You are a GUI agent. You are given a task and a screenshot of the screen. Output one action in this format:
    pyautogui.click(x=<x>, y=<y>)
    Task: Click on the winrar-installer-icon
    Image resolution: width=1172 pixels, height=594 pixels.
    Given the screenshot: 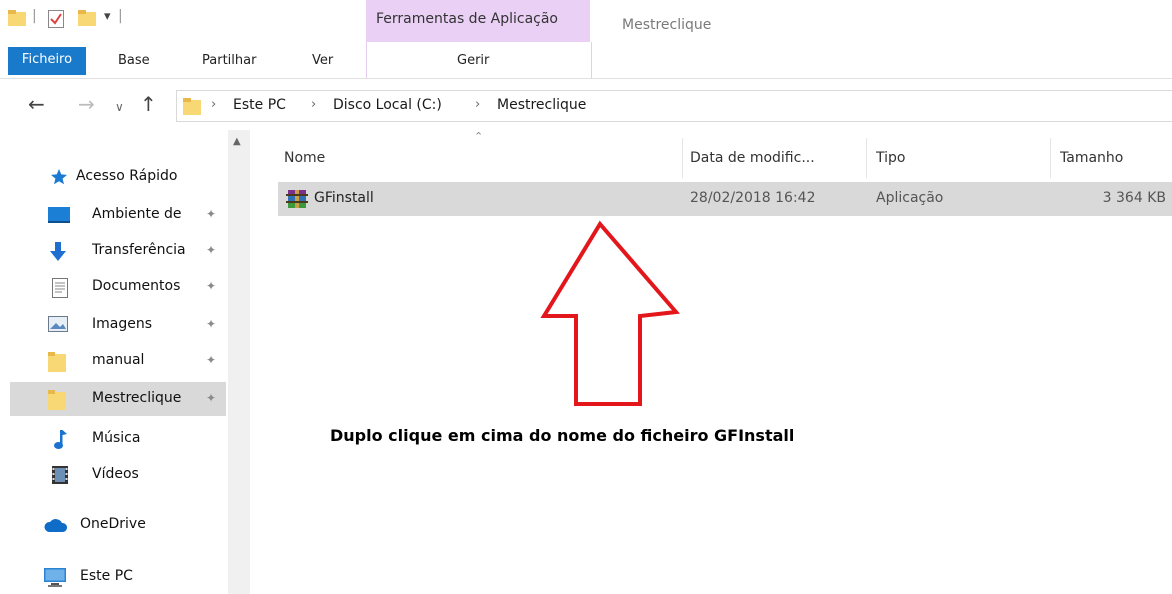 What is the action you would take?
    pyautogui.click(x=297, y=201)
    